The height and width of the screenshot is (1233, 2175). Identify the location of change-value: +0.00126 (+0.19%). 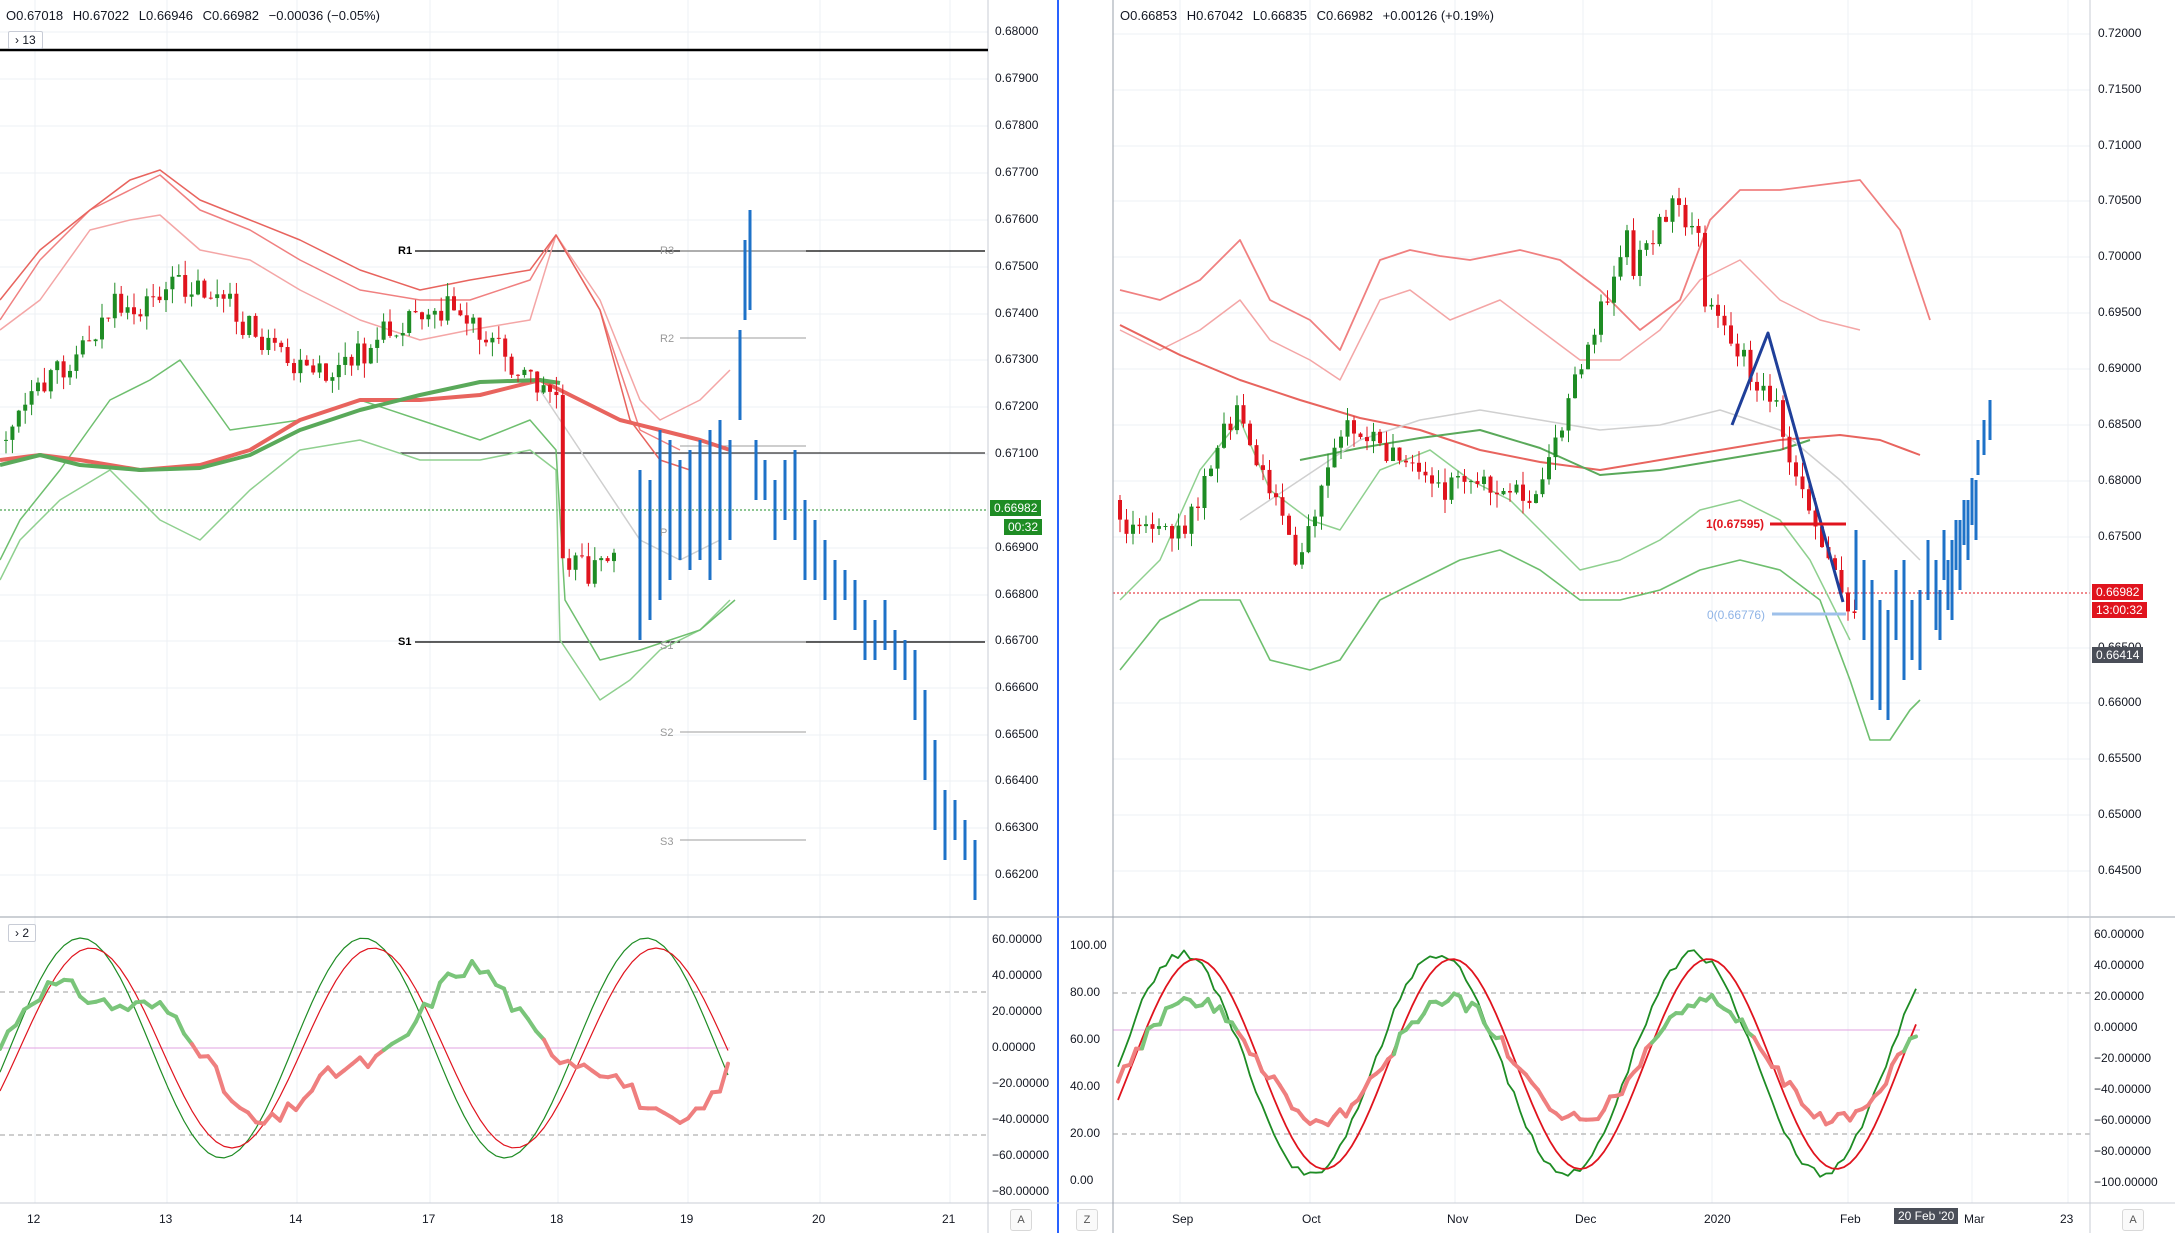
(1438, 15).